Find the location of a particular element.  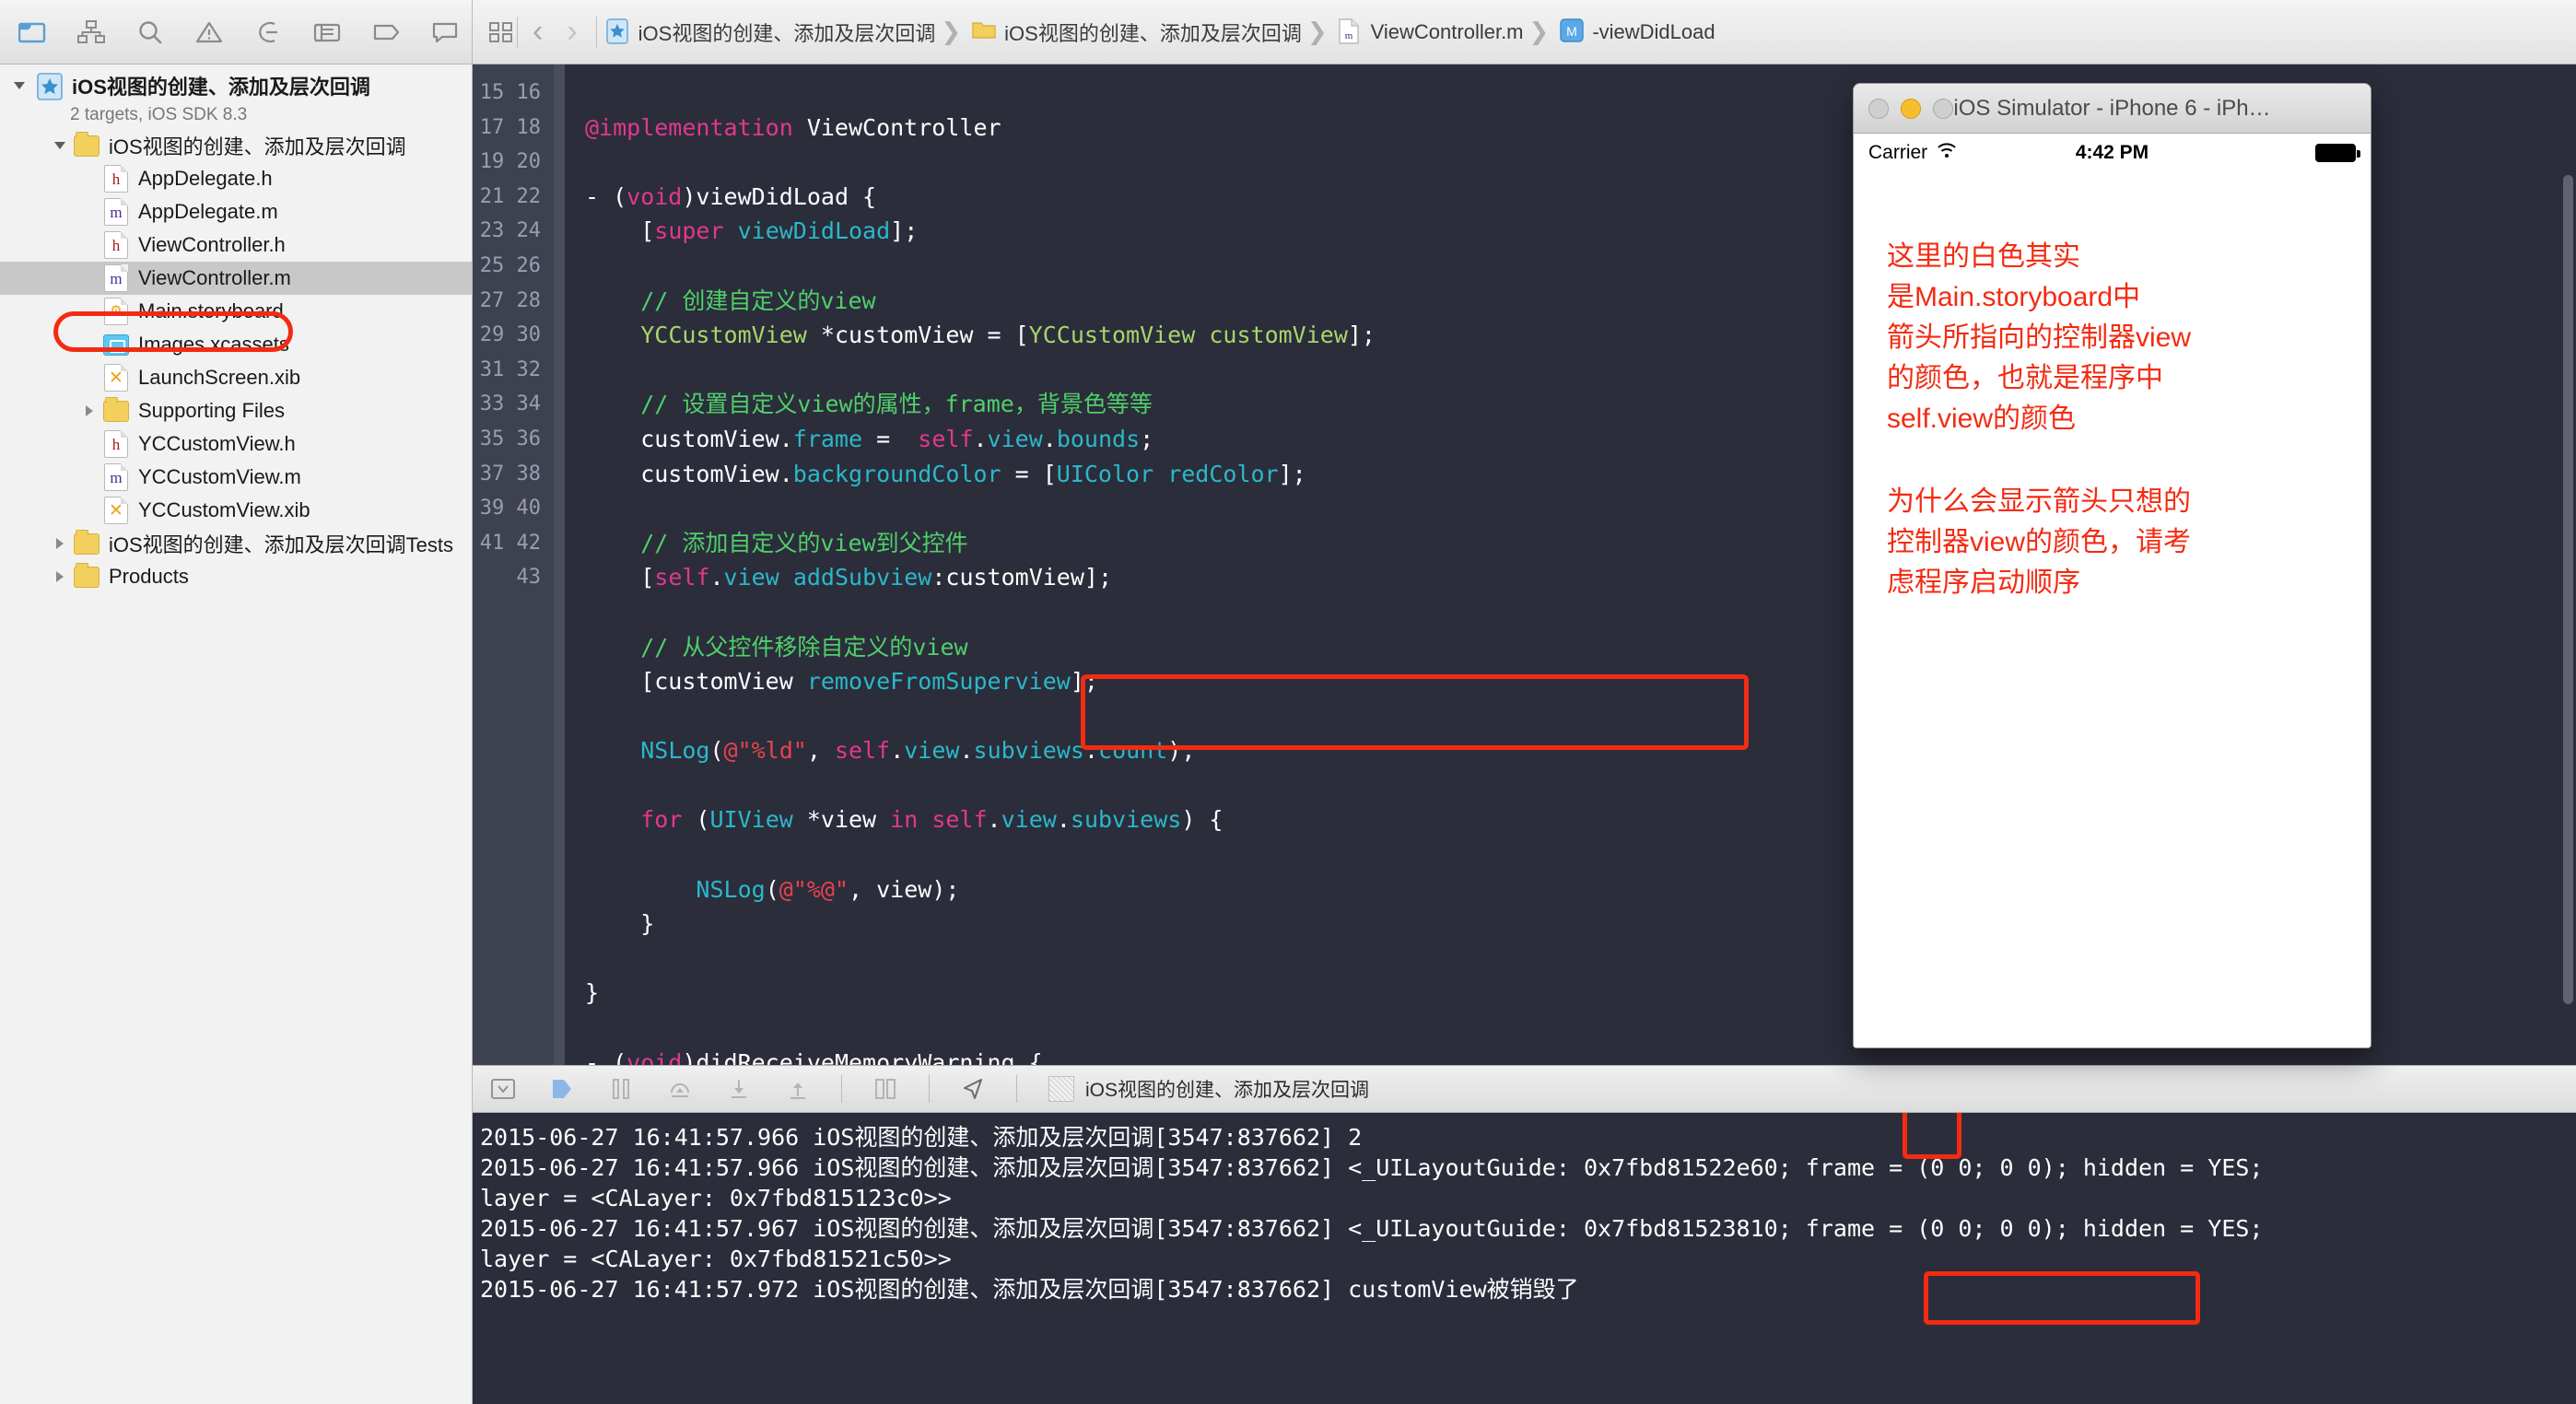

navigator-row-yccustomview.xib: ✕ YCCustomView.xib is located at coordinates (236, 510).